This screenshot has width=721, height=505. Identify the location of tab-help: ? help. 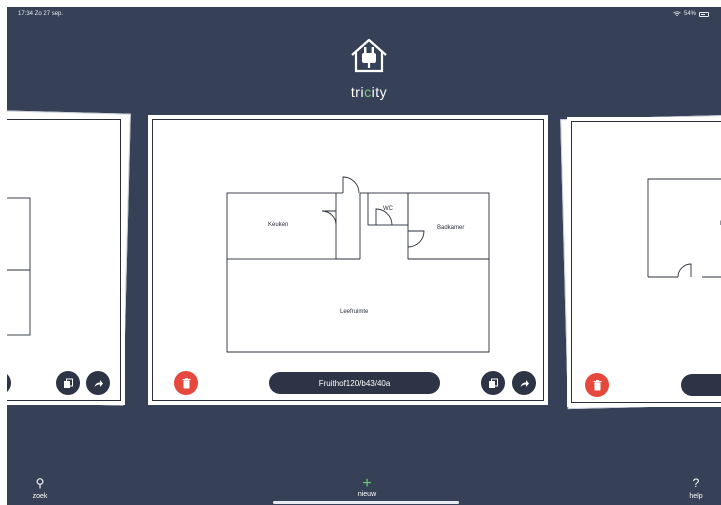
(696, 488).